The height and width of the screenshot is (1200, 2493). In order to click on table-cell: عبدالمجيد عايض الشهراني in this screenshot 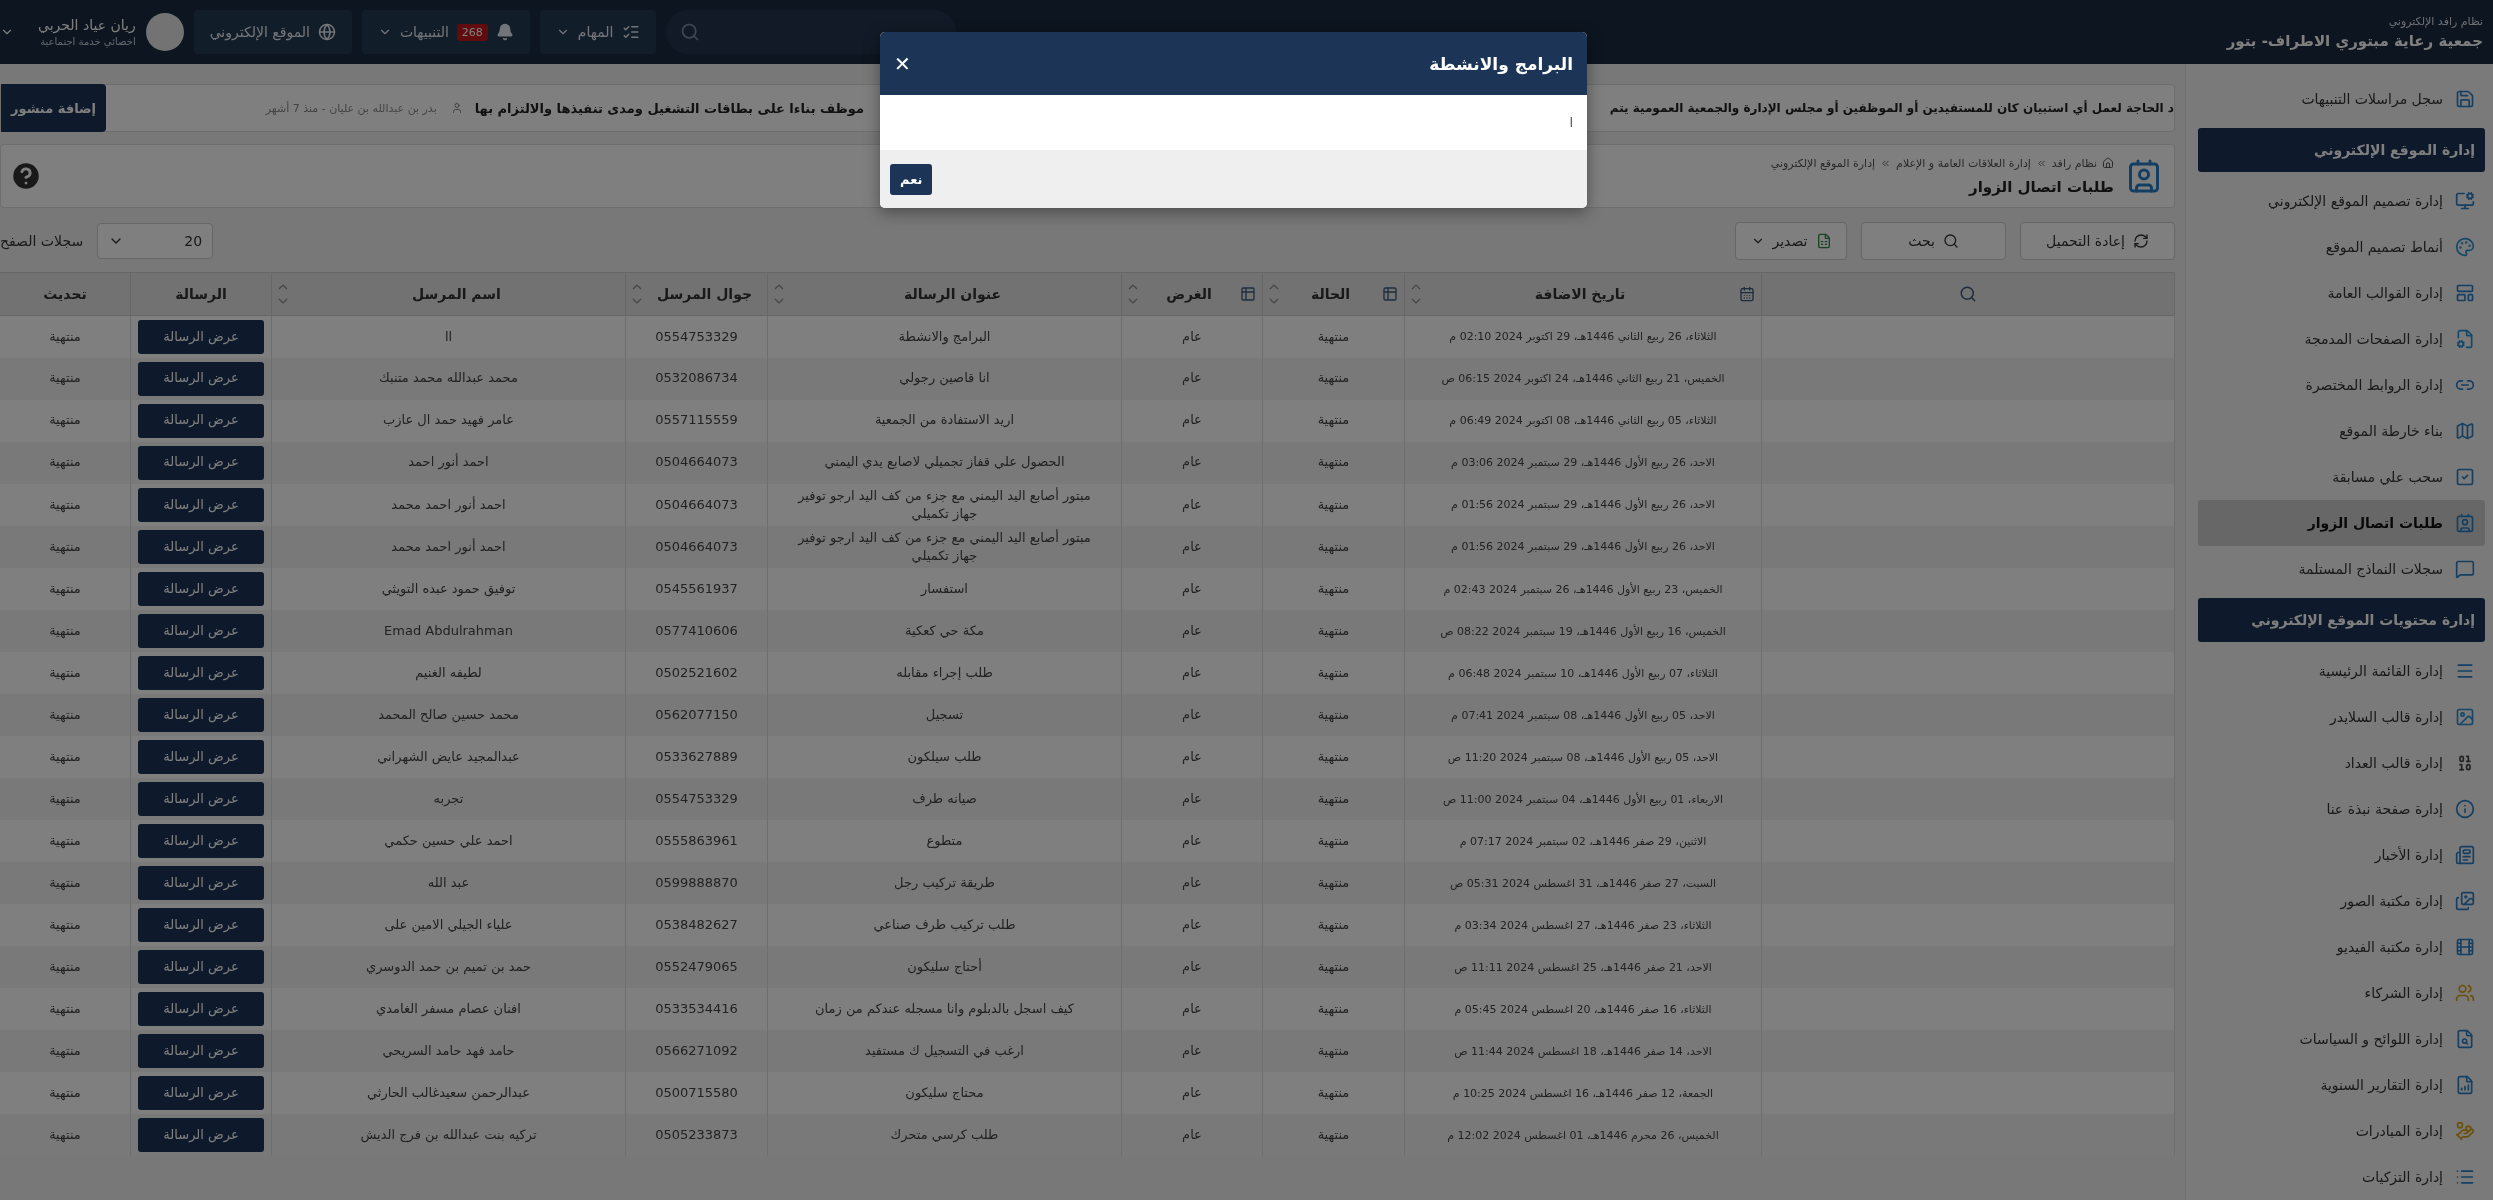, I will do `click(448, 757)`.